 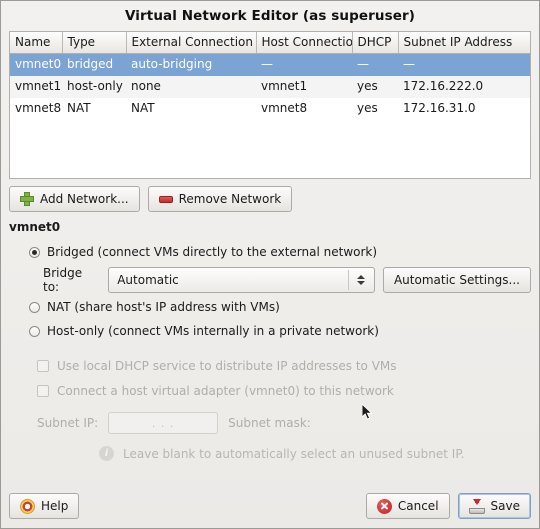 What do you see at coordinates (191, 86) in the screenshot?
I see `cell-external: none` at bounding box center [191, 86].